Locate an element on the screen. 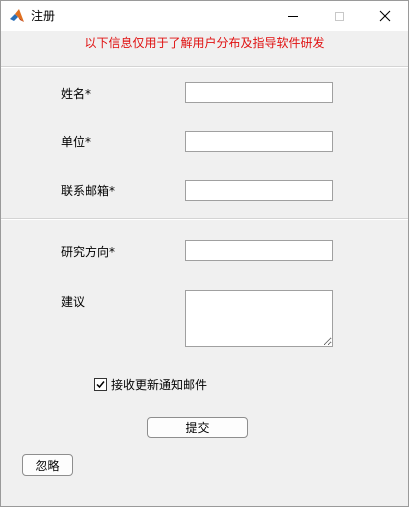 The height and width of the screenshot is (507, 409). title-bar: 注册 is located at coordinates (204, 16).